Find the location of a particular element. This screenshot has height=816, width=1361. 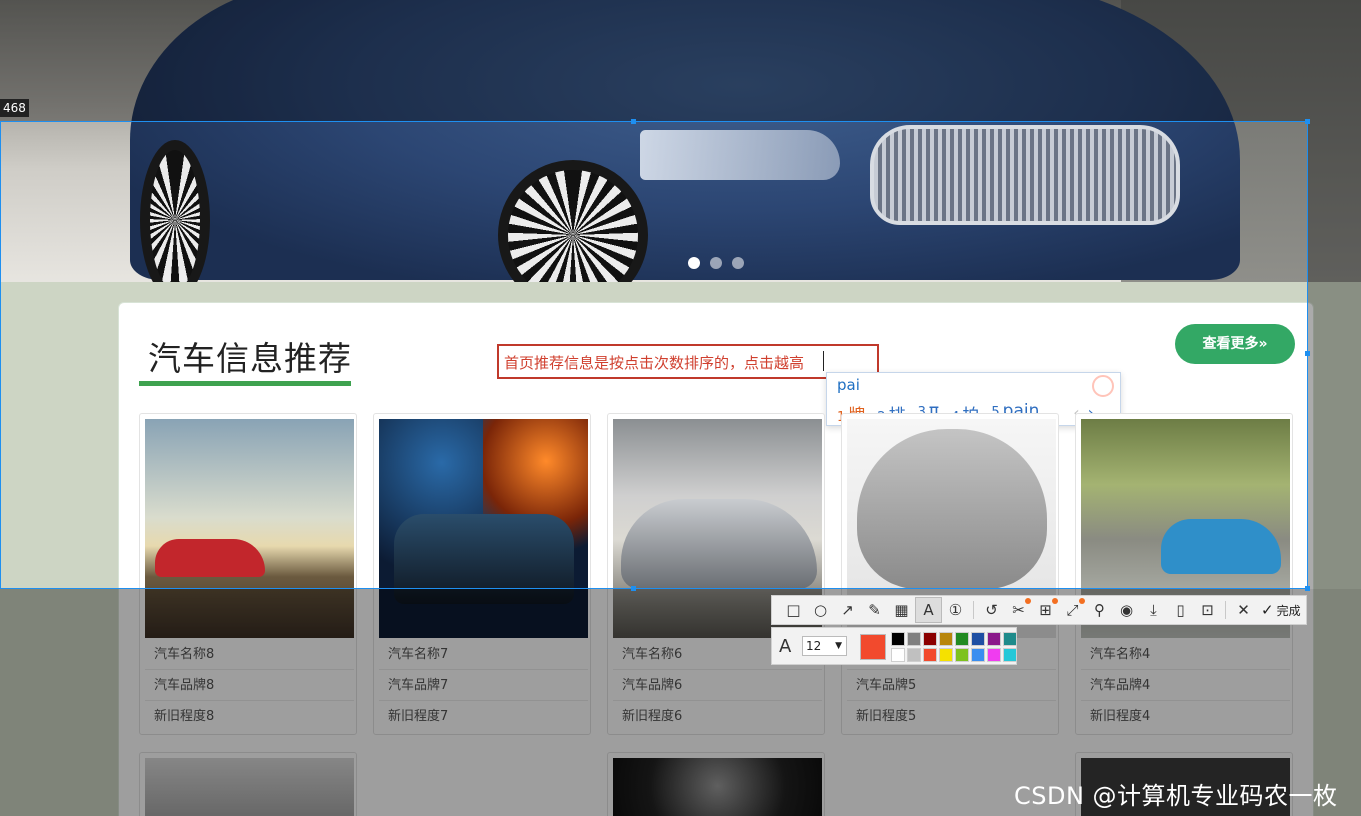

color-palette is located at coordinates (954, 647).